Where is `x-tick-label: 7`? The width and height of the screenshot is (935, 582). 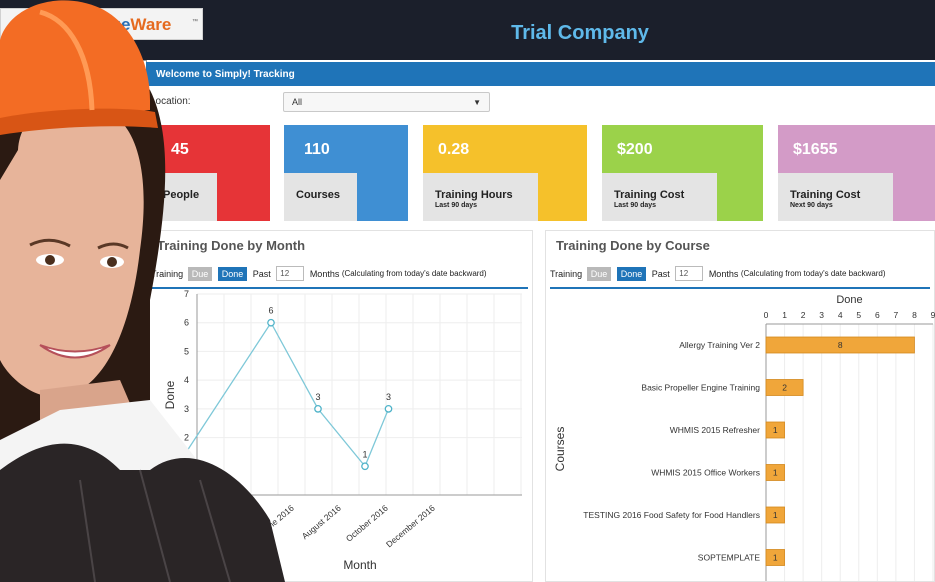 x-tick-label: 7 is located at coordinates (896, 315).